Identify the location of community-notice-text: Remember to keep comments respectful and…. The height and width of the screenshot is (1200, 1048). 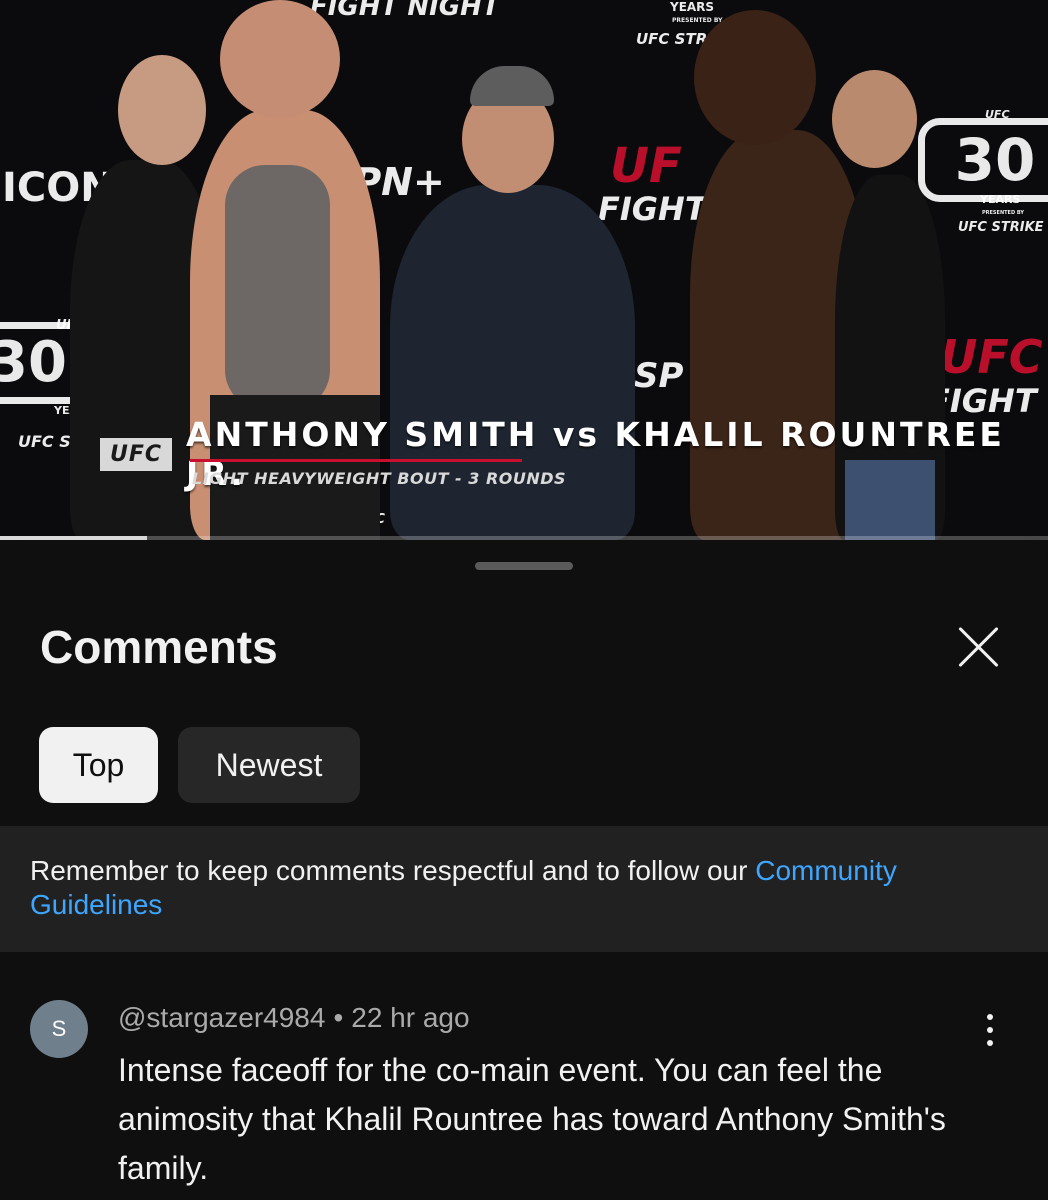
(393, 870).